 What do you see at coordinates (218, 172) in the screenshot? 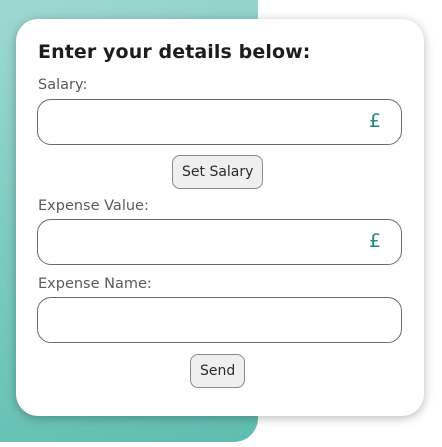
I see `set-salary-button: Set Salary` at bounding box center [218, 172].